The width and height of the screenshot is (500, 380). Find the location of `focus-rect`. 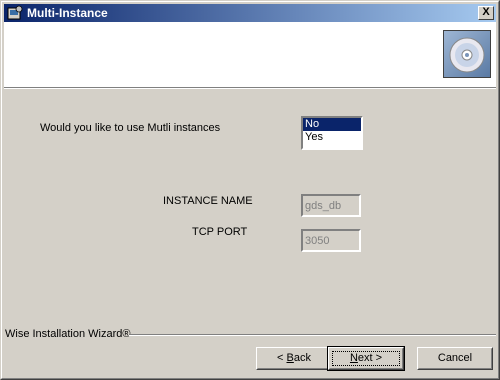

focus-rect is located at coordinates (366, 358).